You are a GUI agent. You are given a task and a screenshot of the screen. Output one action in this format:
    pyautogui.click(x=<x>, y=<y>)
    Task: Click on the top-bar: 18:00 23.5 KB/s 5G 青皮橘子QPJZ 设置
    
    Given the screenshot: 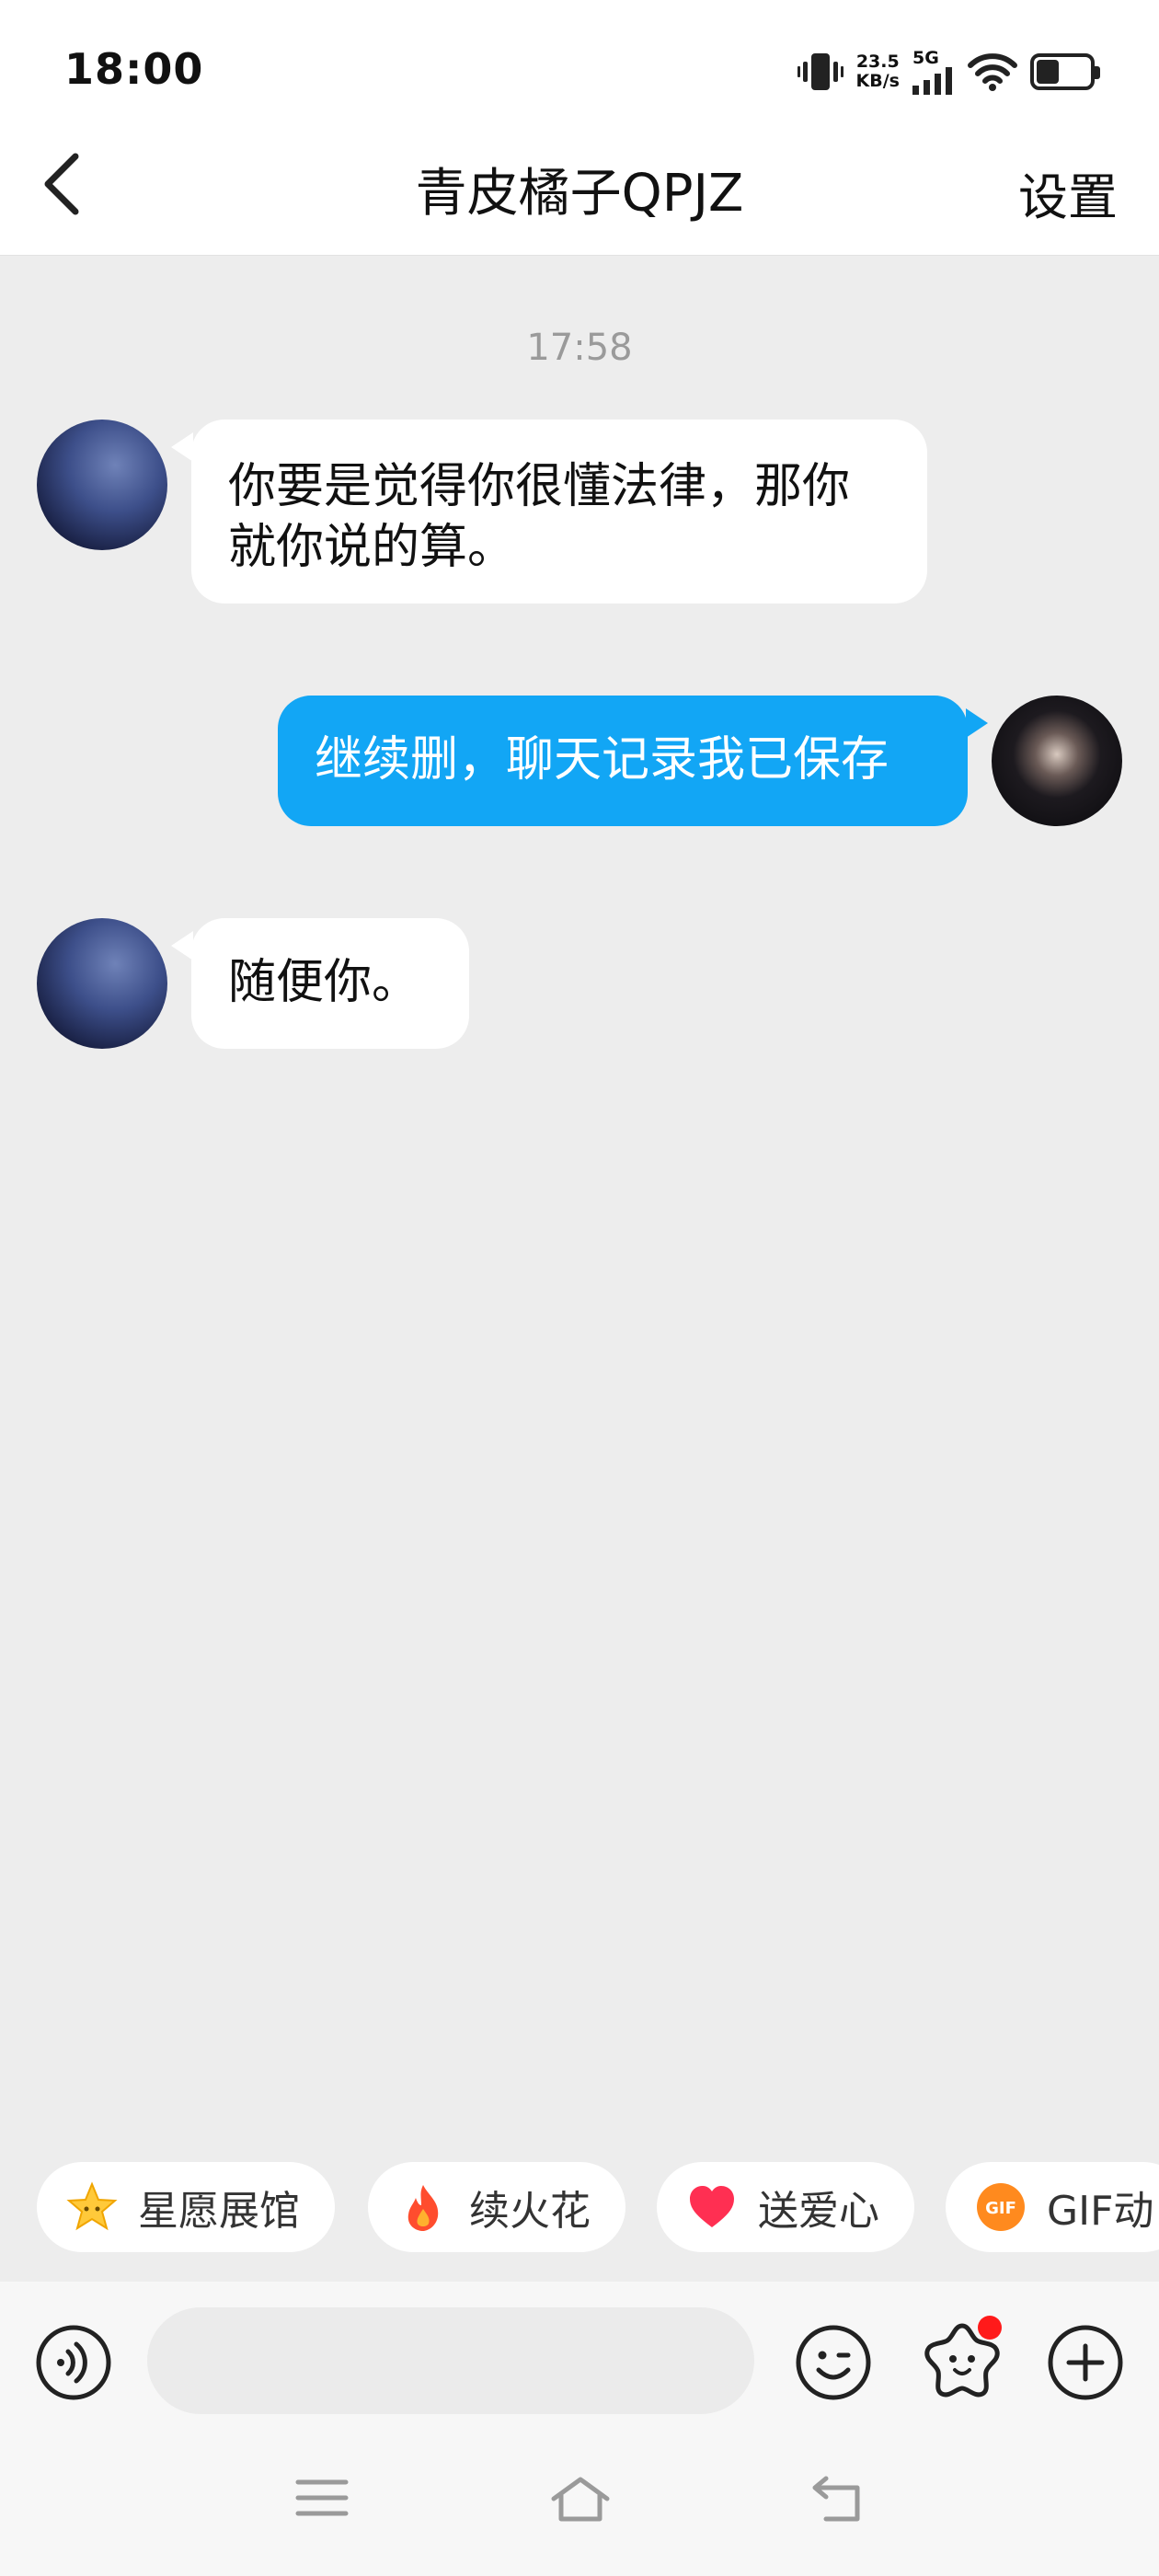 What is the action you would take?
    pyautogui.click(x=579, y=128)
    